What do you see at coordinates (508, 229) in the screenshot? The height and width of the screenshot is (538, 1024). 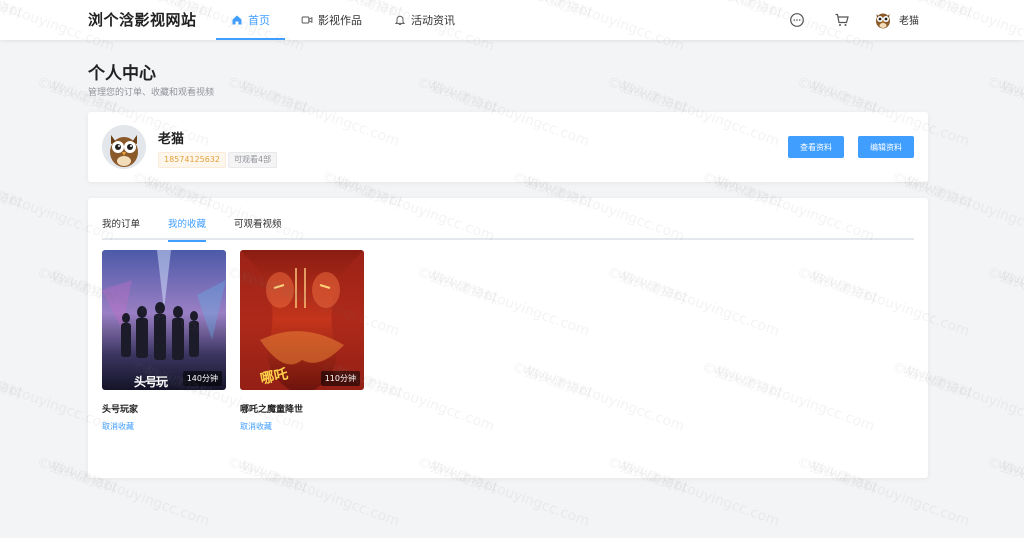 I see `tabs: 我的订单 我的收藏 可观看视频` at bounding box center [508, 229].